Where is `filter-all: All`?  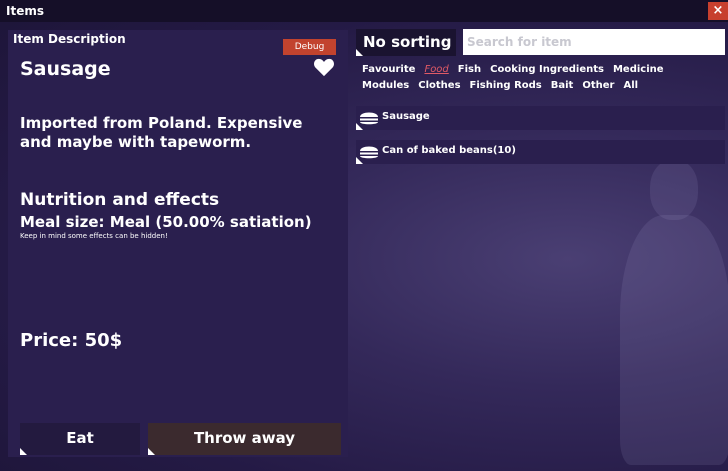
filter-all: All is located at coordinates (630, 86).